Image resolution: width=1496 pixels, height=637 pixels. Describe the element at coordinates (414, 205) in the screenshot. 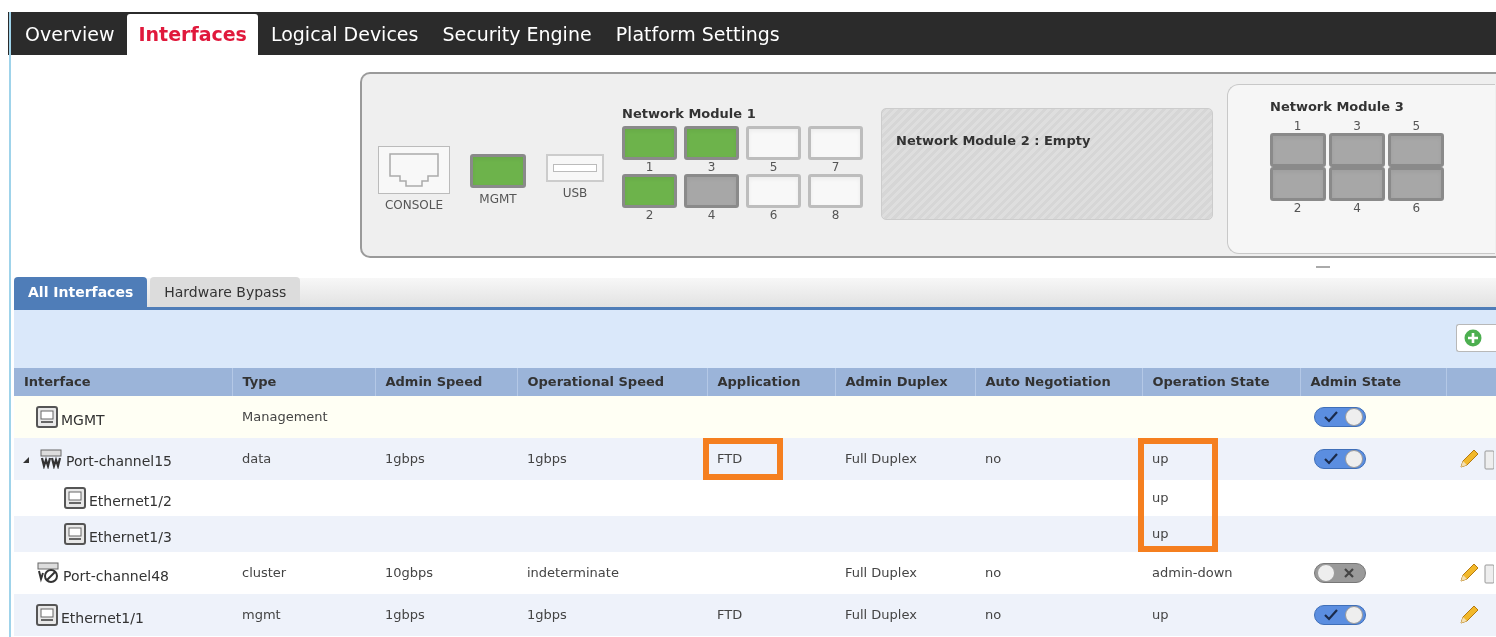

I see `port-label: CONSOLE` at that location.